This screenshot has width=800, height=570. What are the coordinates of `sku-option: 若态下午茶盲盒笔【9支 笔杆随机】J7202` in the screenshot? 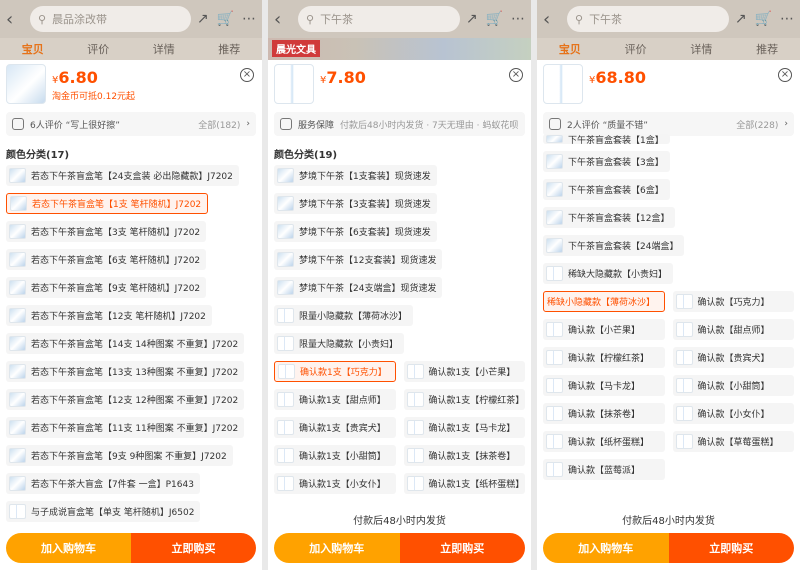 It's located at (106, 287).